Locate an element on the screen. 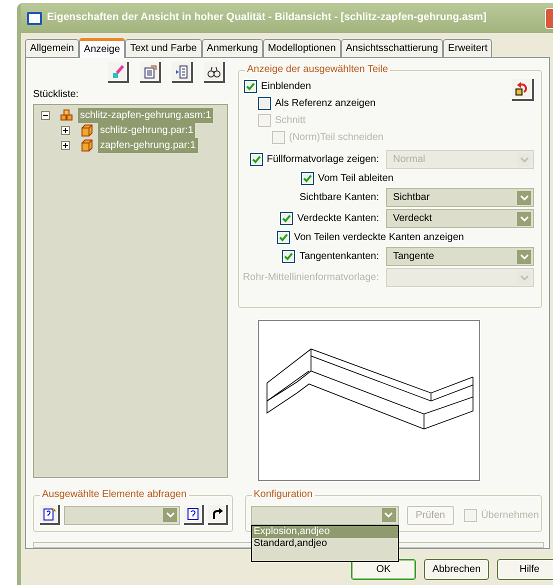 This screenshot has height=585, width=553. checkbox-label: Als Referenz anzeigen is located at coordinates (325, 104).